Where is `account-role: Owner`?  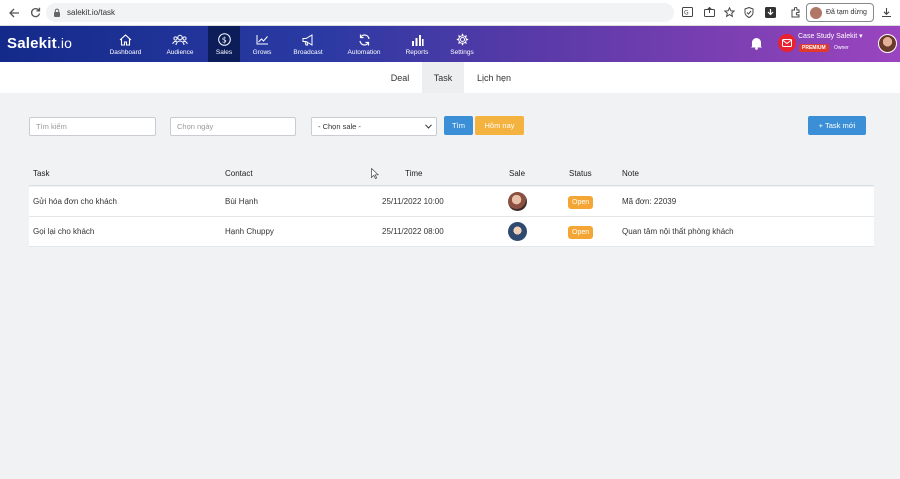
account-role: Owner is located at coordinates (841, 48).